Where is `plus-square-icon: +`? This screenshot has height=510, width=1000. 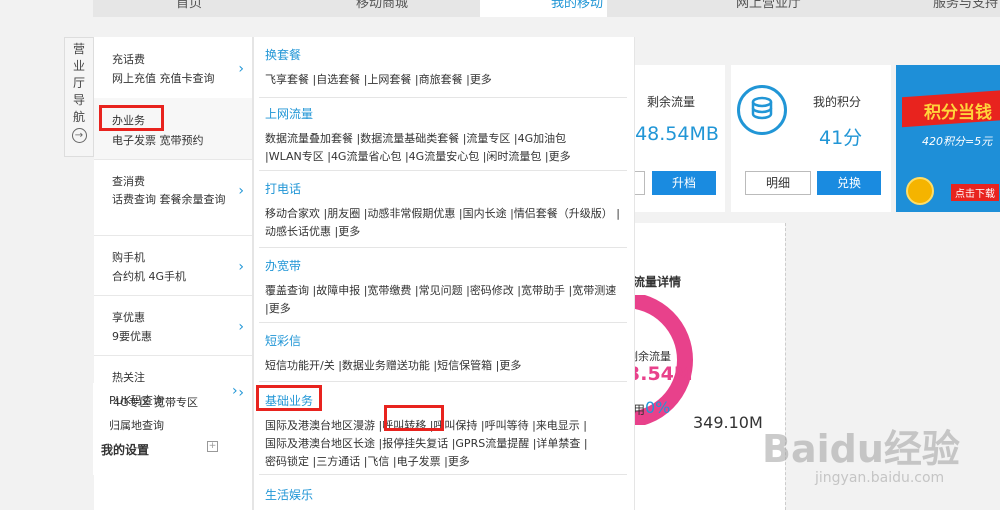 plus-square-icon: + is located at coordinates (212, 446).